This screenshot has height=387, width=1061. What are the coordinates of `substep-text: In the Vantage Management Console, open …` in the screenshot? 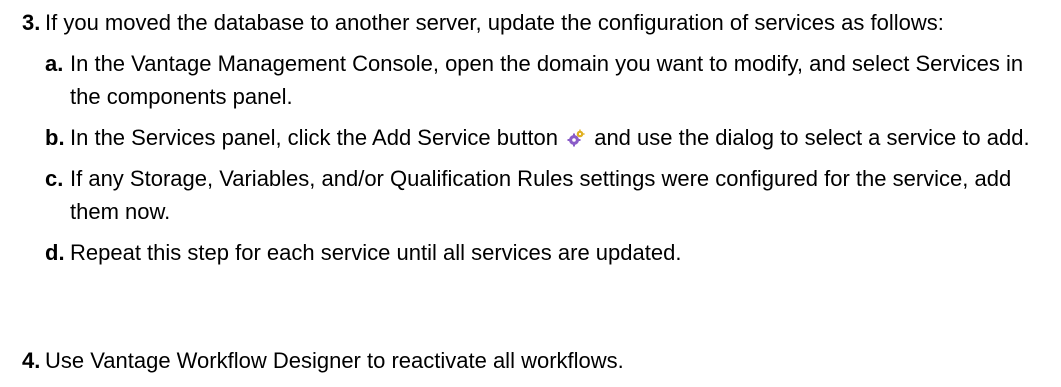 It's located at (547, 80).